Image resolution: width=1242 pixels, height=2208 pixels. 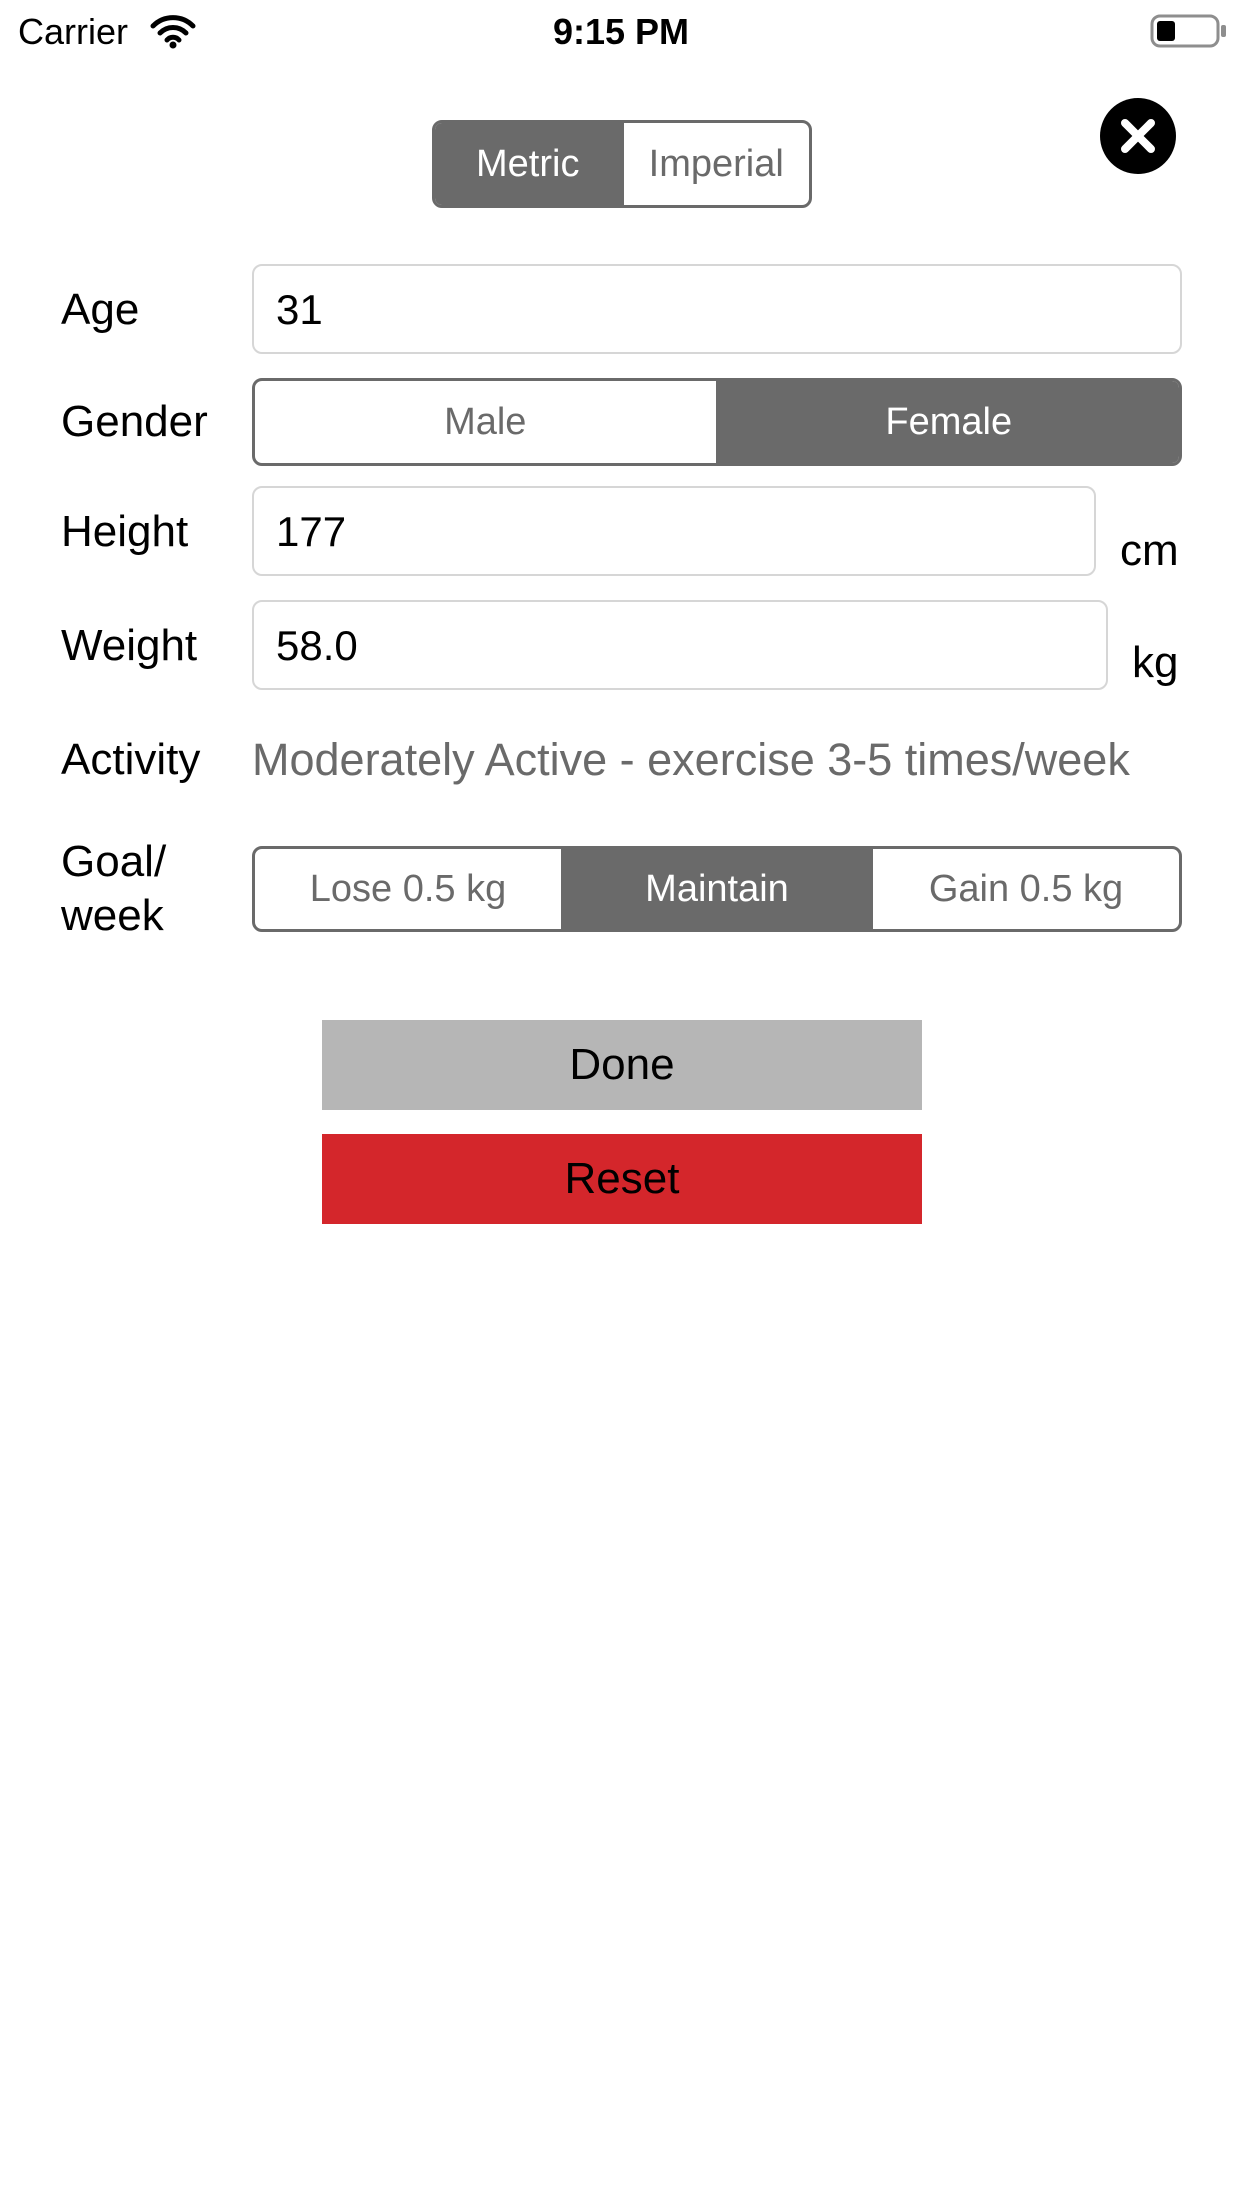 What do you see at coordinates (114, 861) in the screenshot?
I see `goal-label-line1: Goal/` at bounding box center [114, 861].